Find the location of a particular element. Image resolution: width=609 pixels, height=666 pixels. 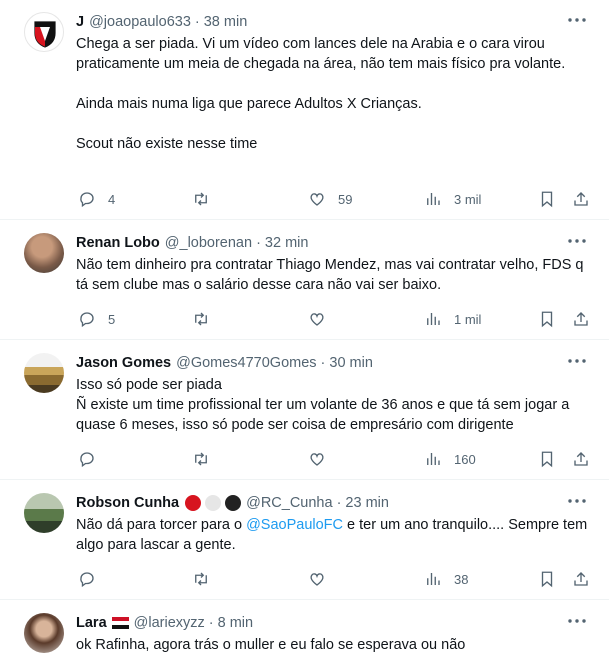

reply-button: 4 is located at coordinates (96, 199).